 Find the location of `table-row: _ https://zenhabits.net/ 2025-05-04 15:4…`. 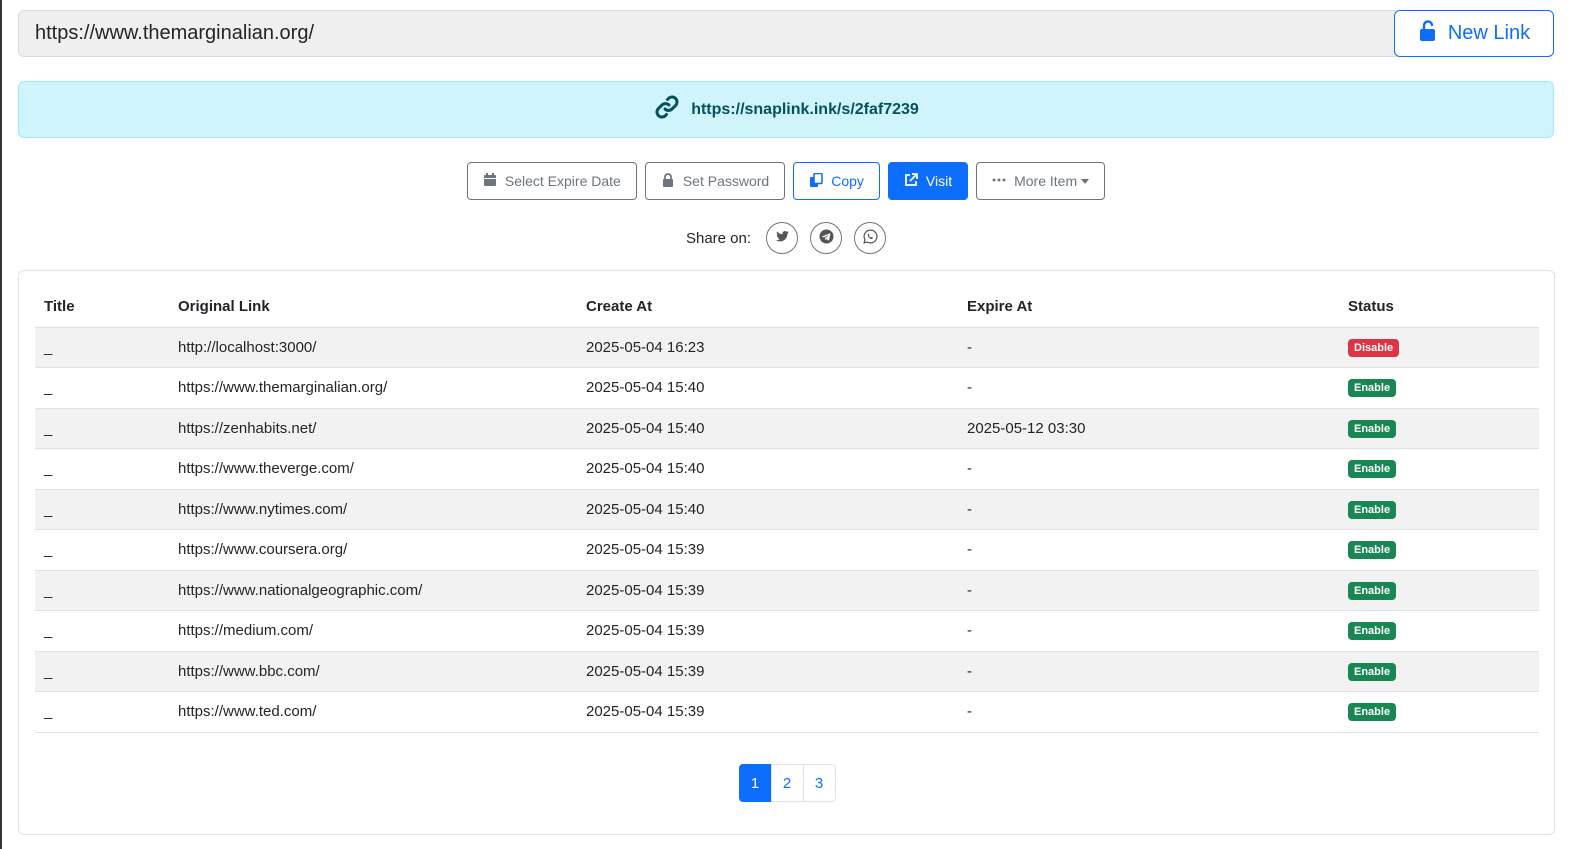

table-row: _ https://zenhabits.net/ 2025-05-04 15:4… is located at coordinates (787, 428).